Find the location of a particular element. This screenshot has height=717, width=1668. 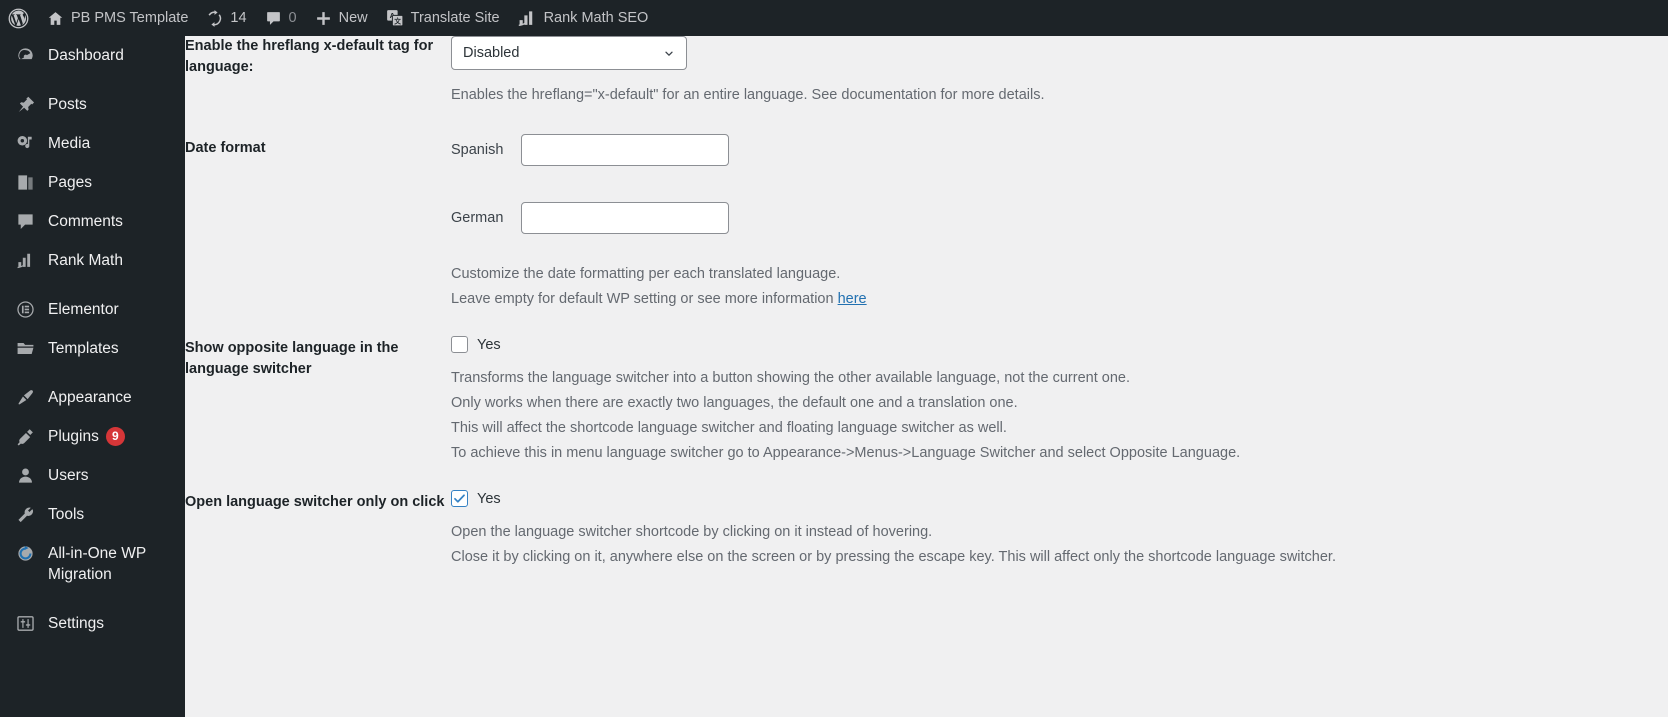

plugins-plug-icon is located at coordinates (25, 436).